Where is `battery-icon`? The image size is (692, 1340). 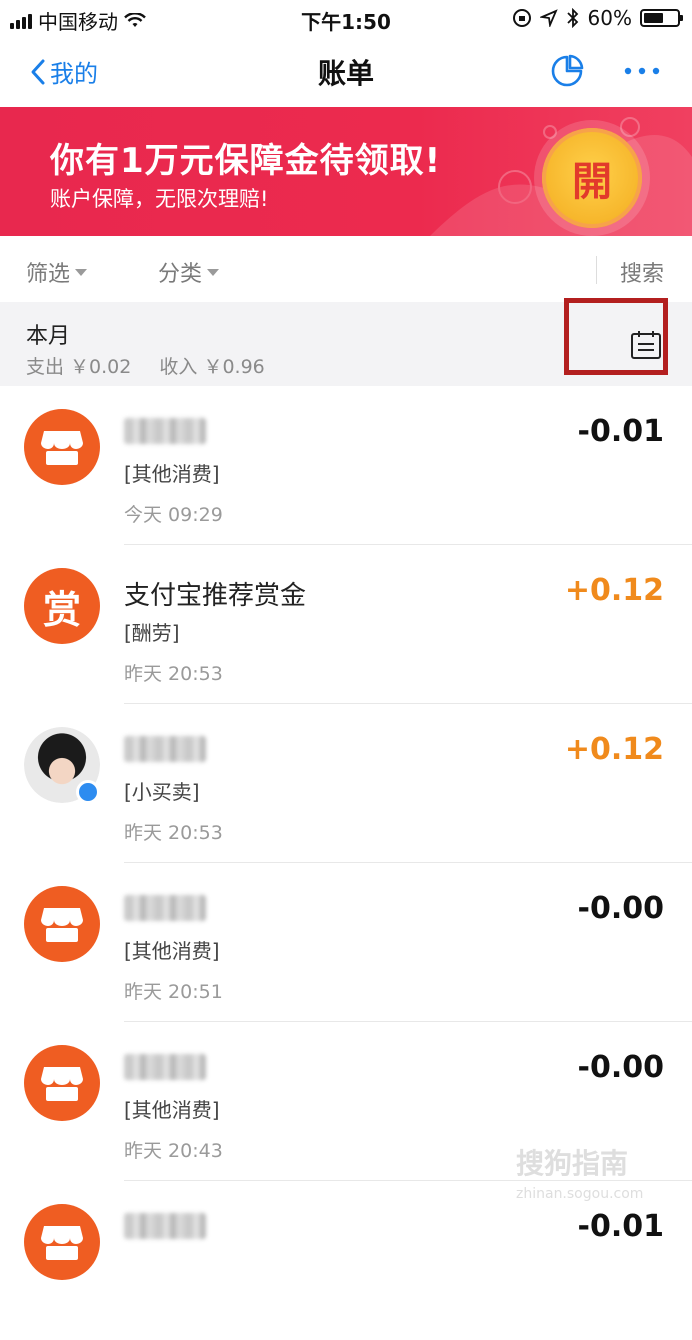
battery-icon is located at coordinates (661, 18).